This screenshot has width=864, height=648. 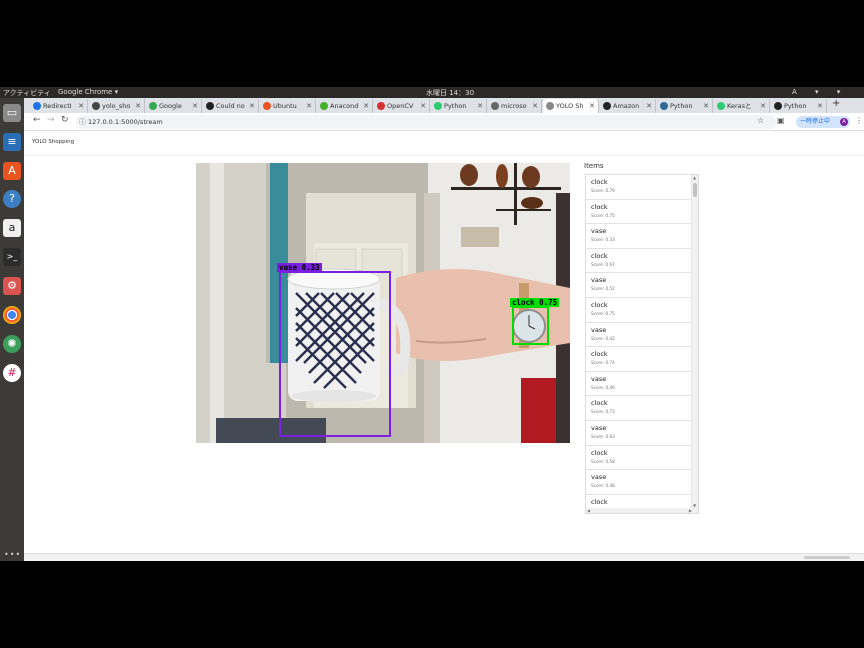 What do you see at coordinates (335, 354) in the screenshot?
I see `vase-bounding-box` at bounding box center [335, 354].